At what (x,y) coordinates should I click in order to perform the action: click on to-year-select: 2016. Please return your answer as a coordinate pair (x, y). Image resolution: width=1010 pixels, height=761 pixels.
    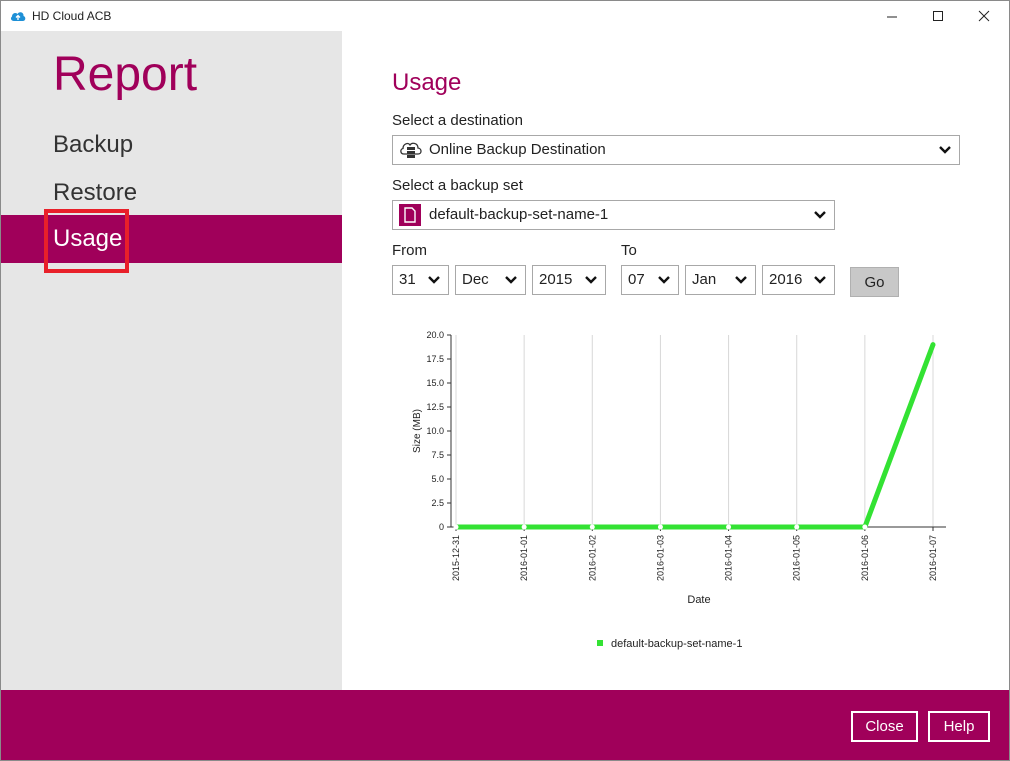
    Looking at the image, I should click on (798, 280).